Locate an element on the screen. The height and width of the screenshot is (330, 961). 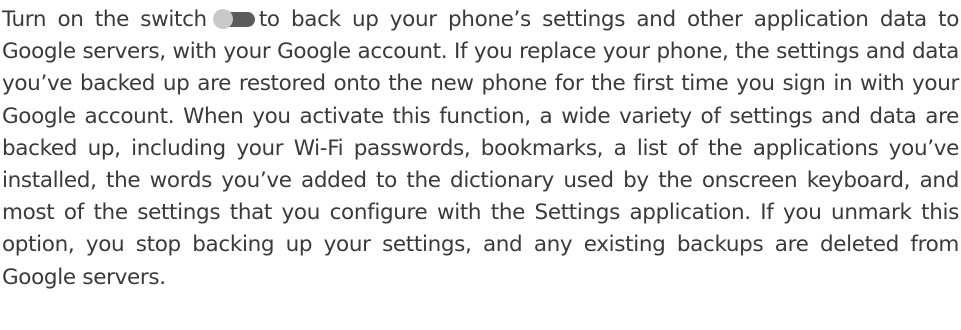
paragraph-text-before-switch: Turn on the switch is located at coordinates (104, 19).